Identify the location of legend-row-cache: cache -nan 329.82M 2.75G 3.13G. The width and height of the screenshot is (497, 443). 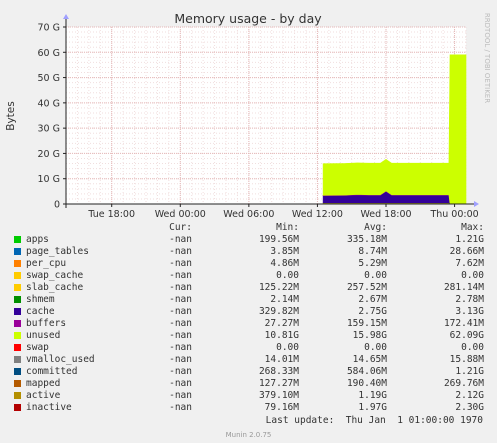
(248, 312).